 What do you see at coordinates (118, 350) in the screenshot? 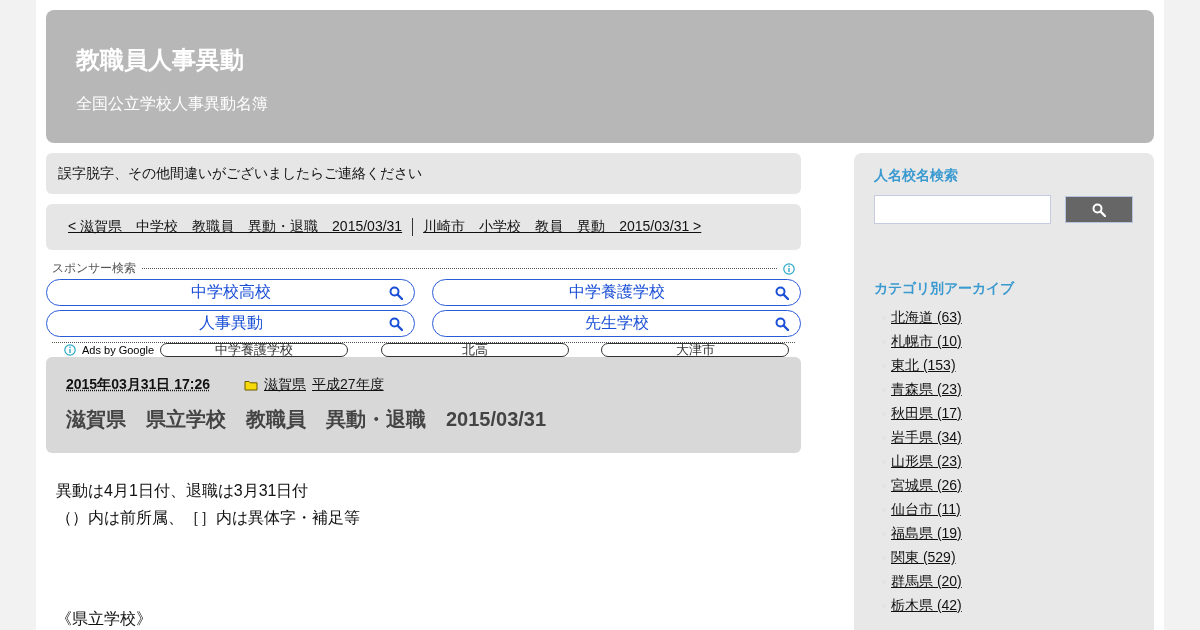
I see `ads-by-google-label: Ads by Google` at bounding box center [118, 350].